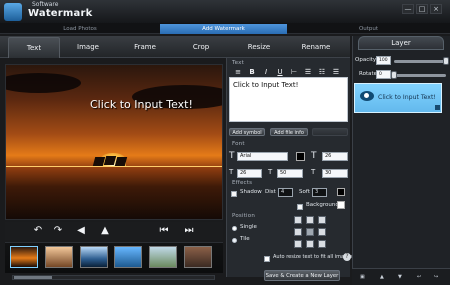 The height and width of the screenshot is (285, 450). I want to click on spacing-input: 26, so click(249, 173).